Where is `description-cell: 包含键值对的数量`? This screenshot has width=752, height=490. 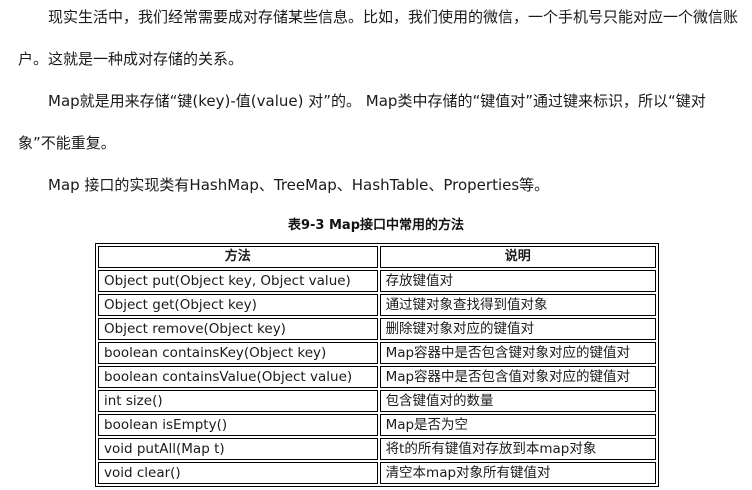
description-cell: 包含键值对的数量 is located at coordinates (517, 401).